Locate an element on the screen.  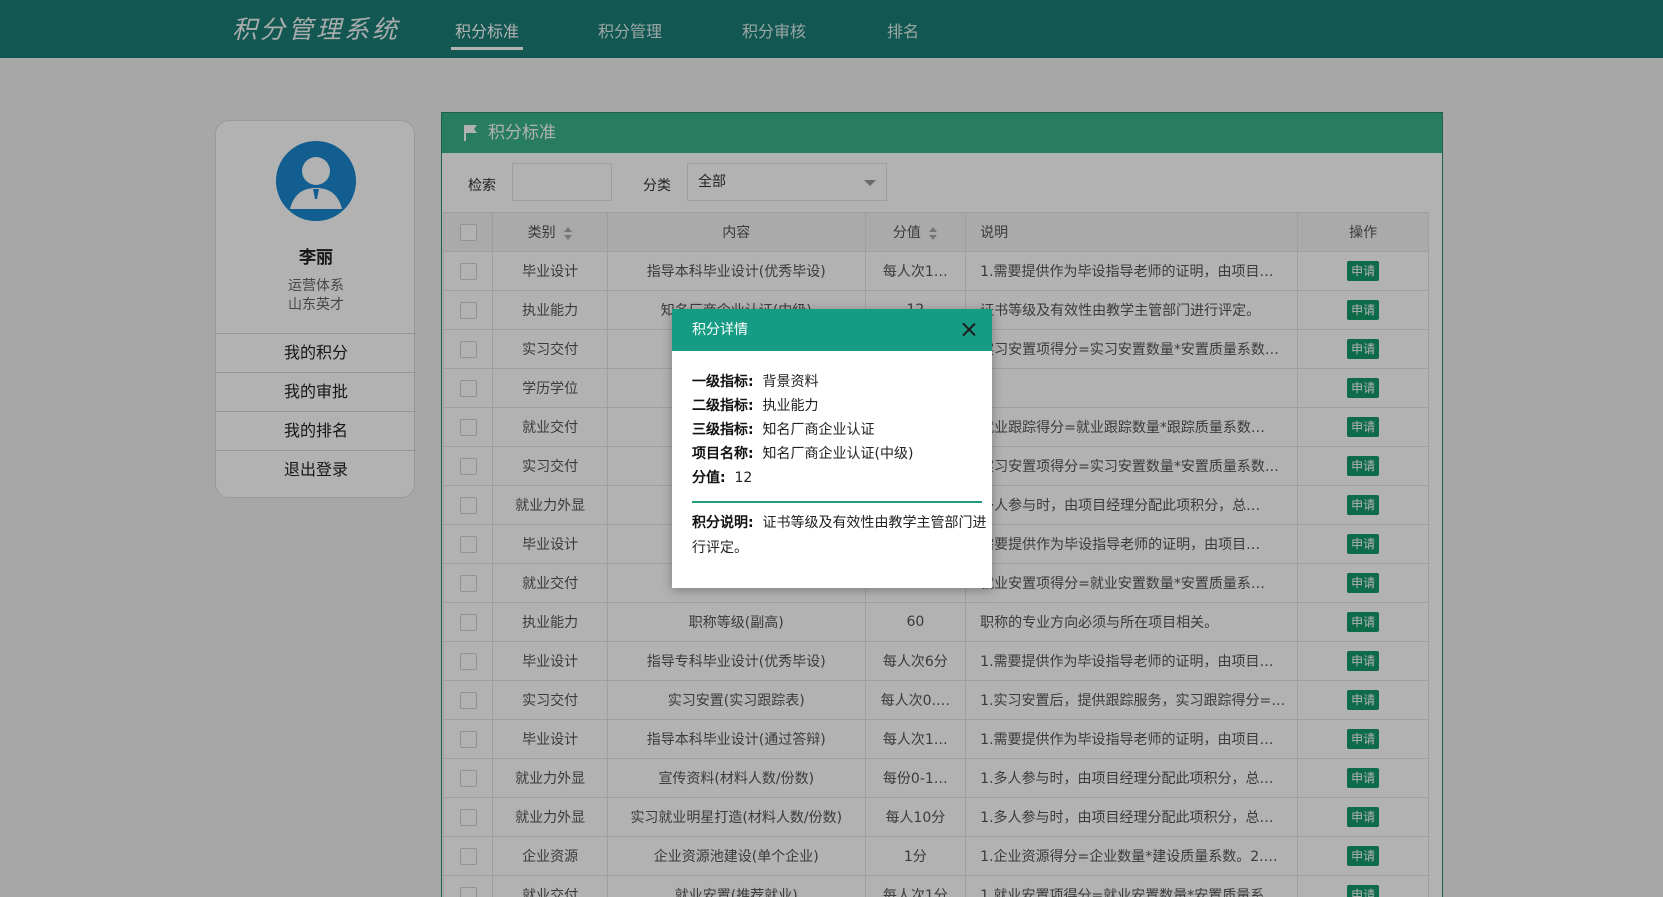
close-icon is located at coordinates (968, 329).